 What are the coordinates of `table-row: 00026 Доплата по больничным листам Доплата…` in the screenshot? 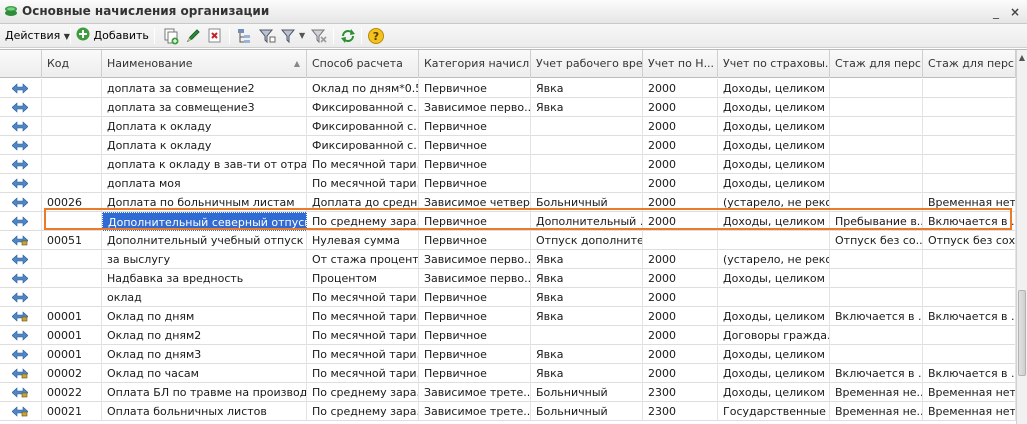 It's located at (508, 202).